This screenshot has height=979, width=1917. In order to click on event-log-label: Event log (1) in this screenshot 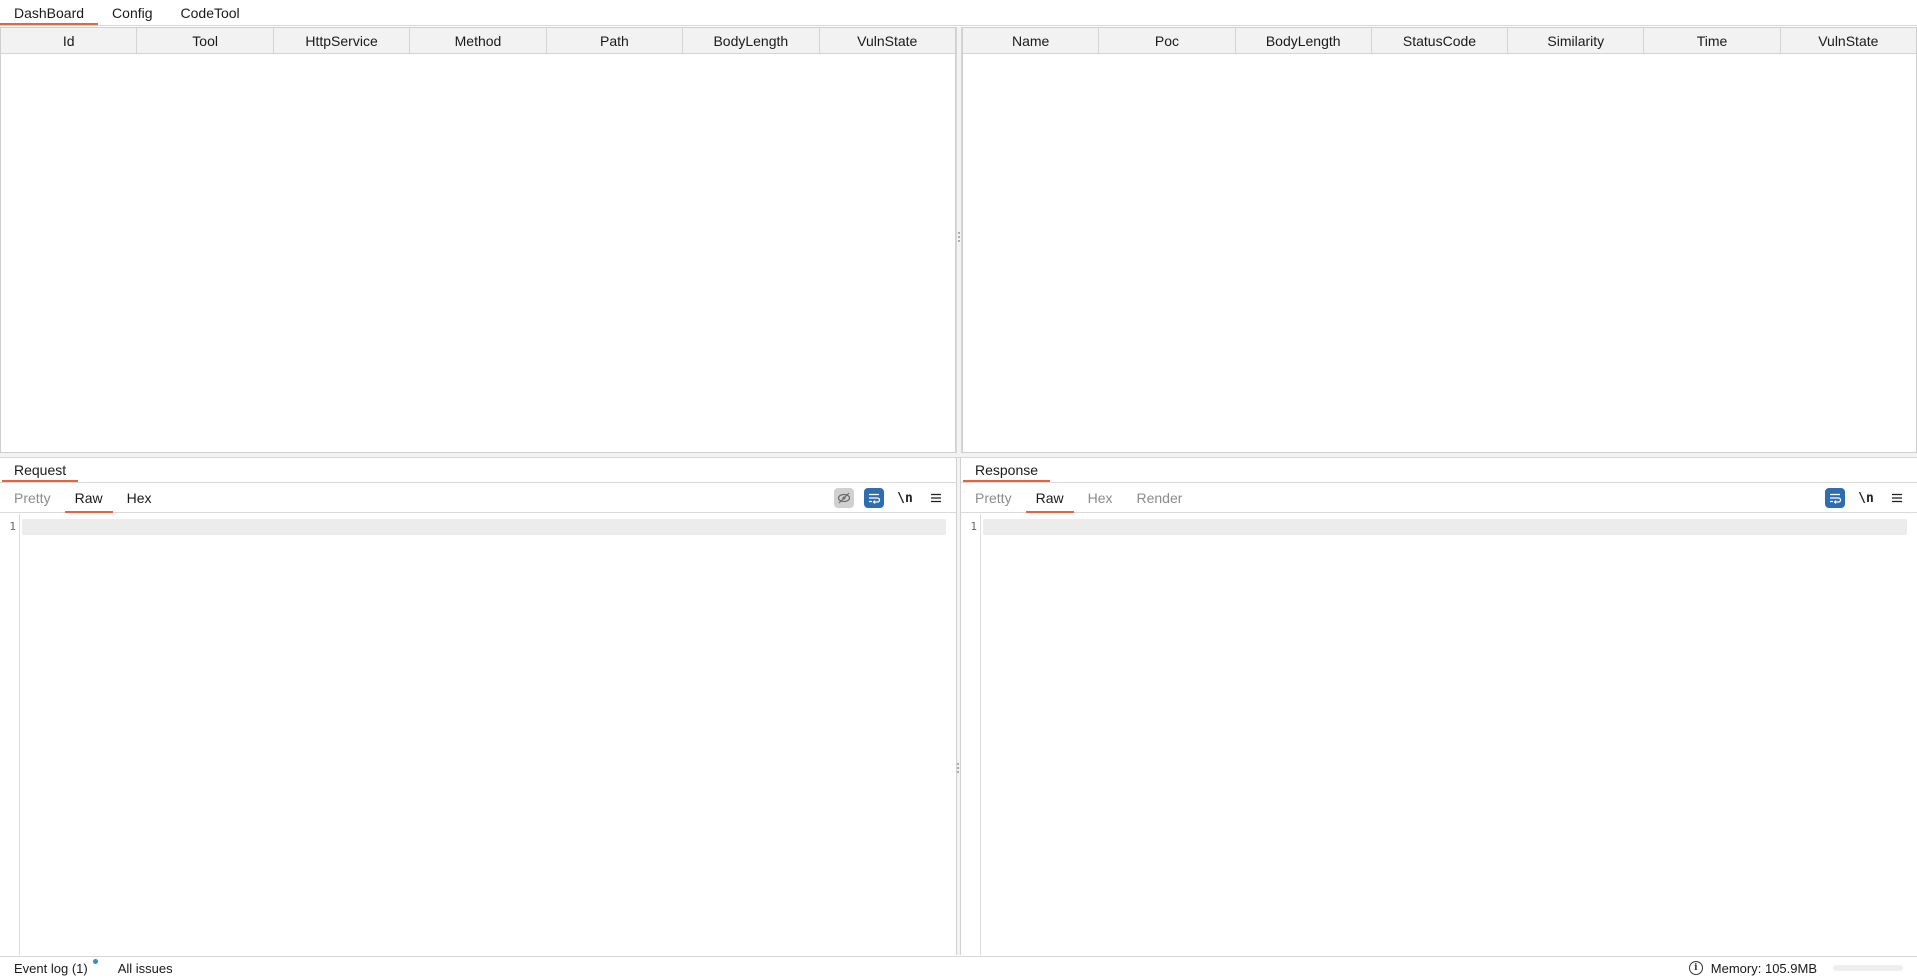, I will do `click(51, 968)`.